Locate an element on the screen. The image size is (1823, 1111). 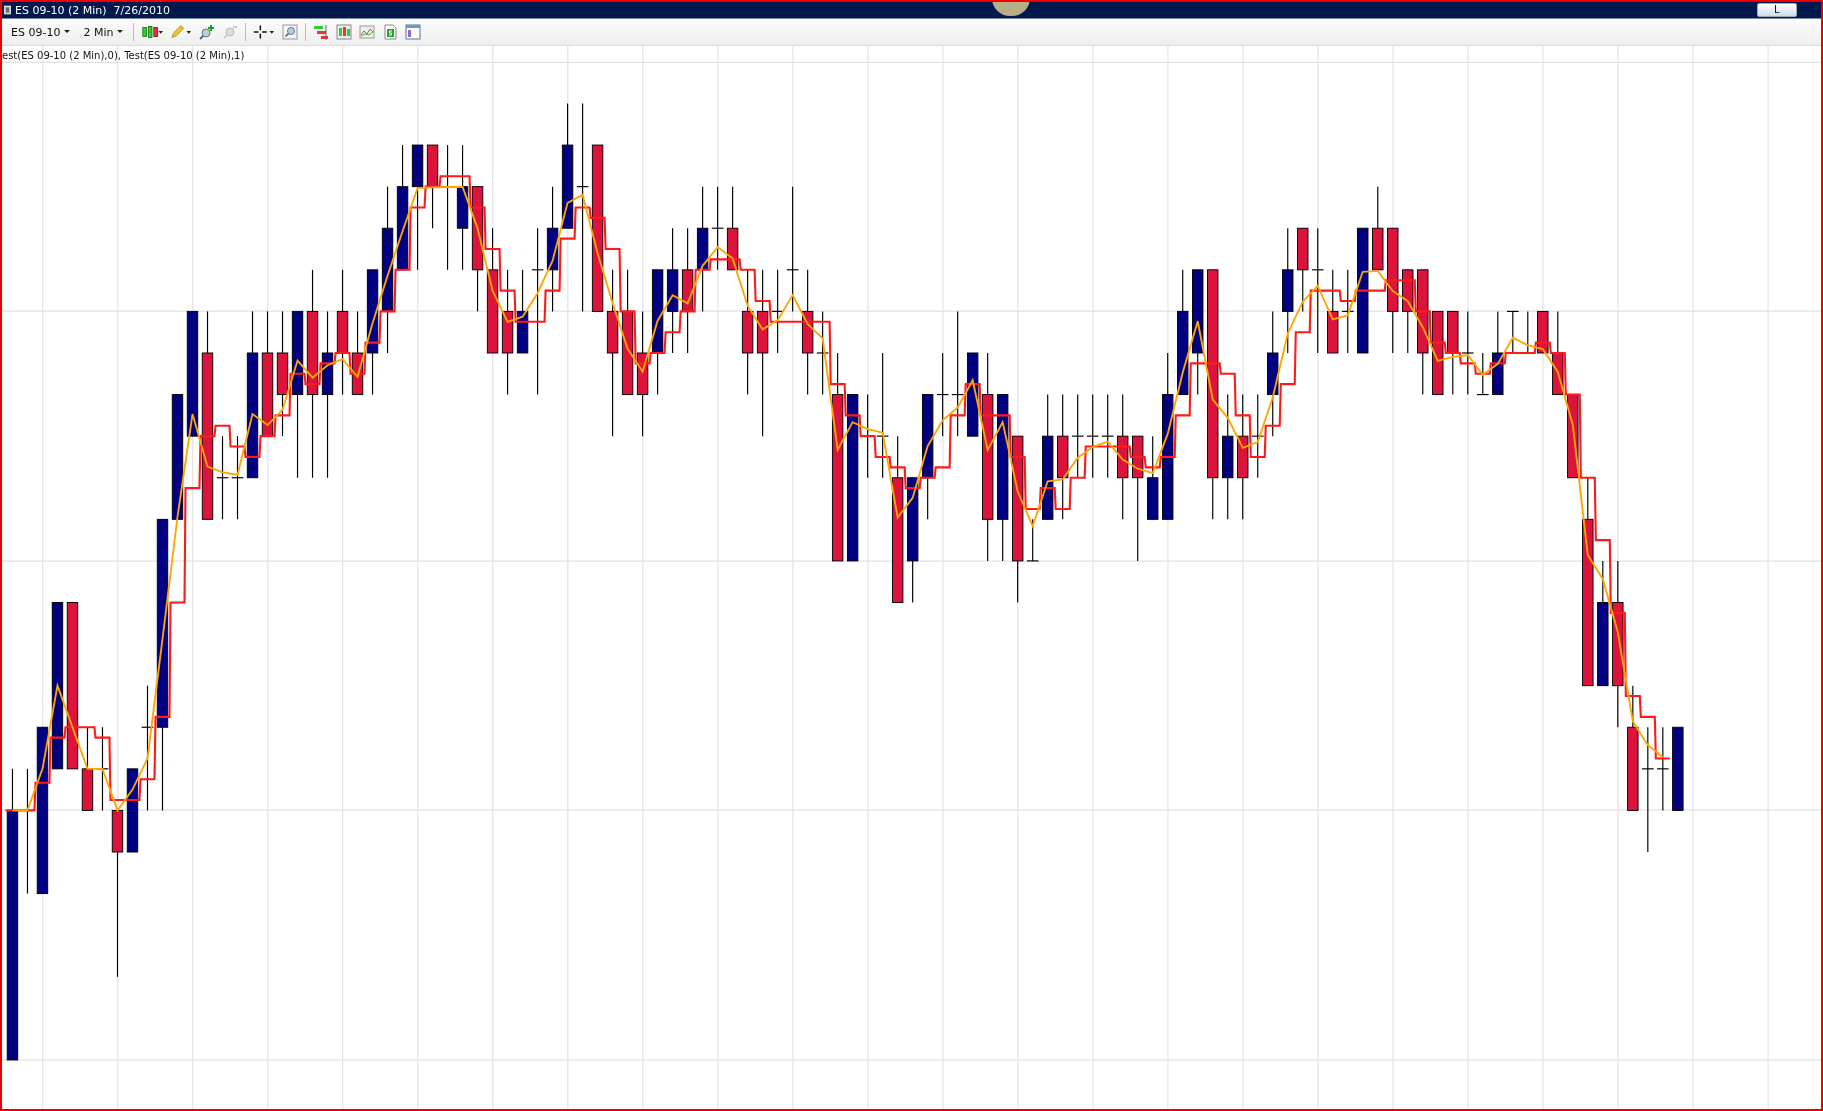
interval-dropdown: 2 Min is located at coordinates (103, 32).